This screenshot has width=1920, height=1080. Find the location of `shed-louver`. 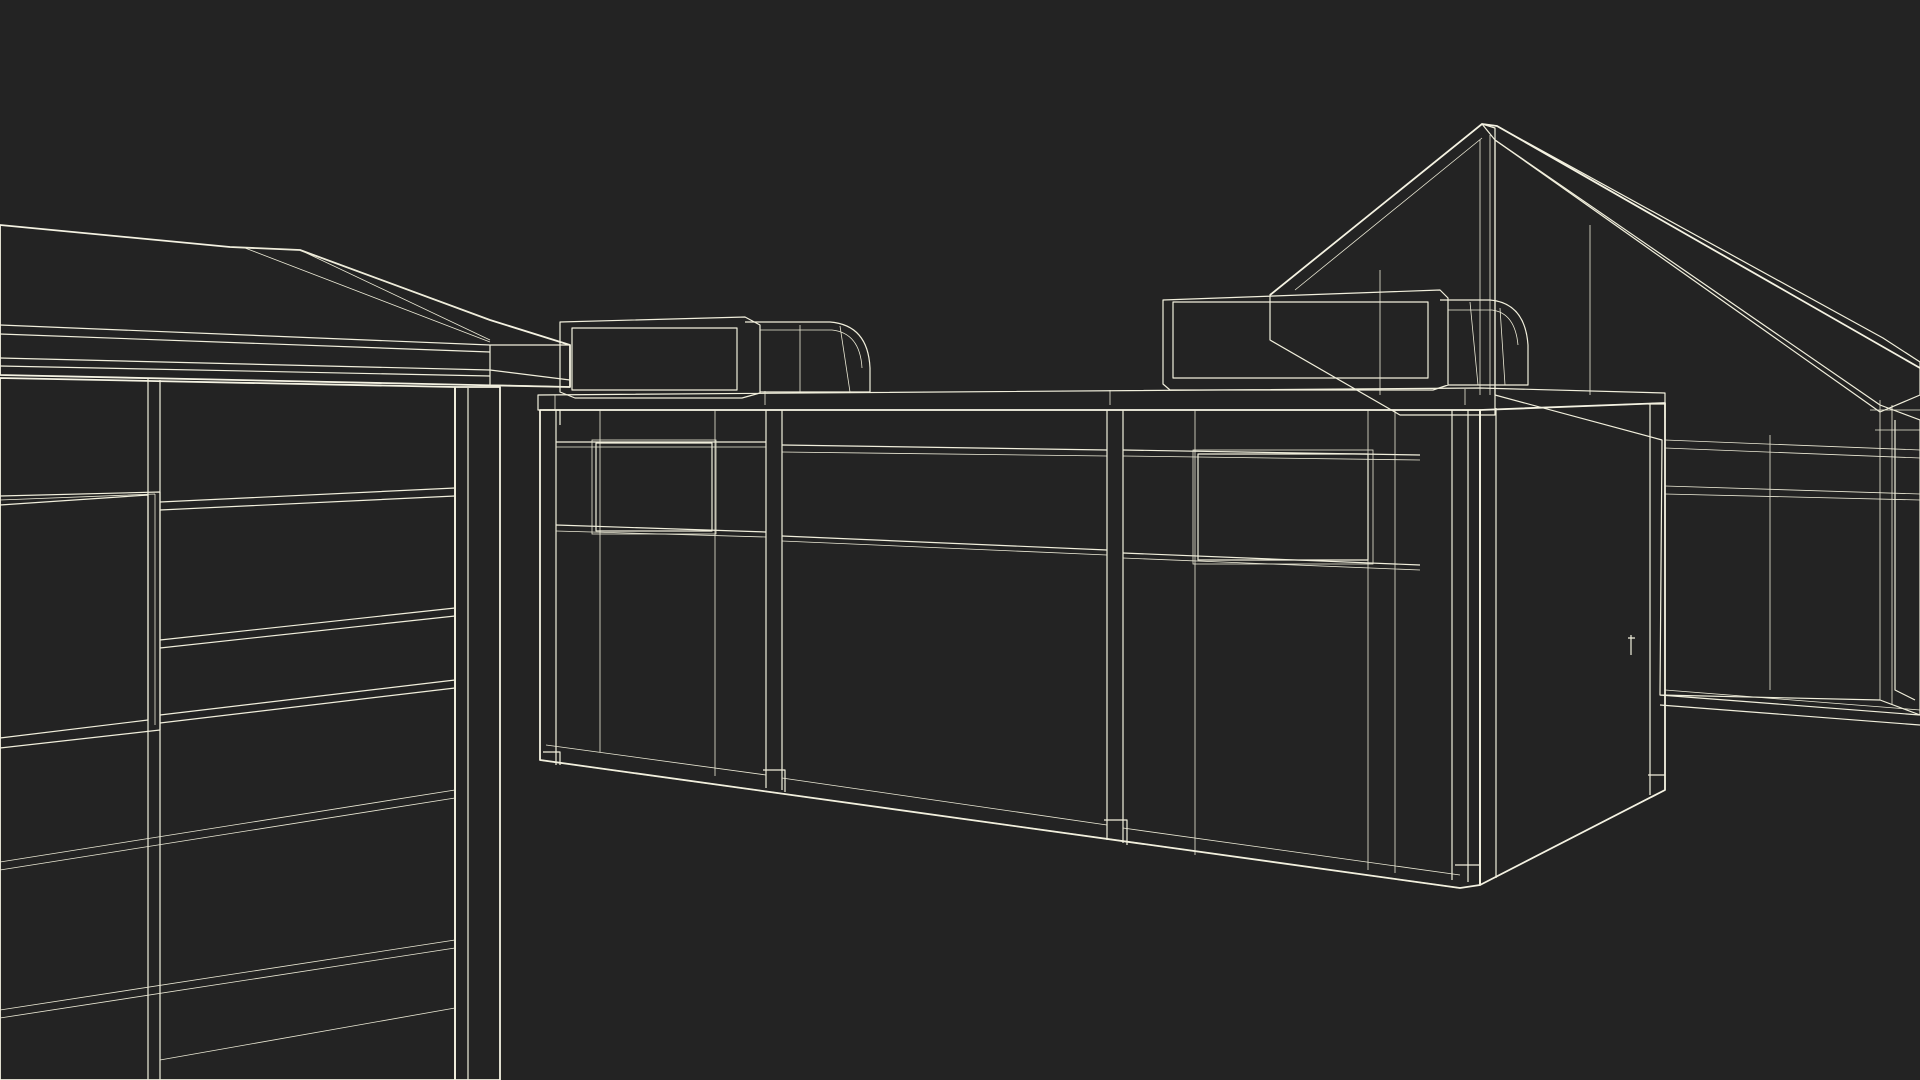

shed-louver is located at coordinates (80, 620).